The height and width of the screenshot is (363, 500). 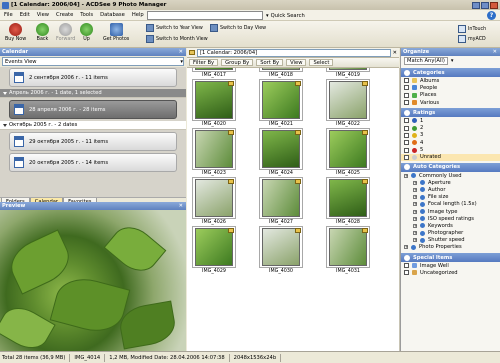 I want to click on menu-help: Help, so click(x=138, y=15).